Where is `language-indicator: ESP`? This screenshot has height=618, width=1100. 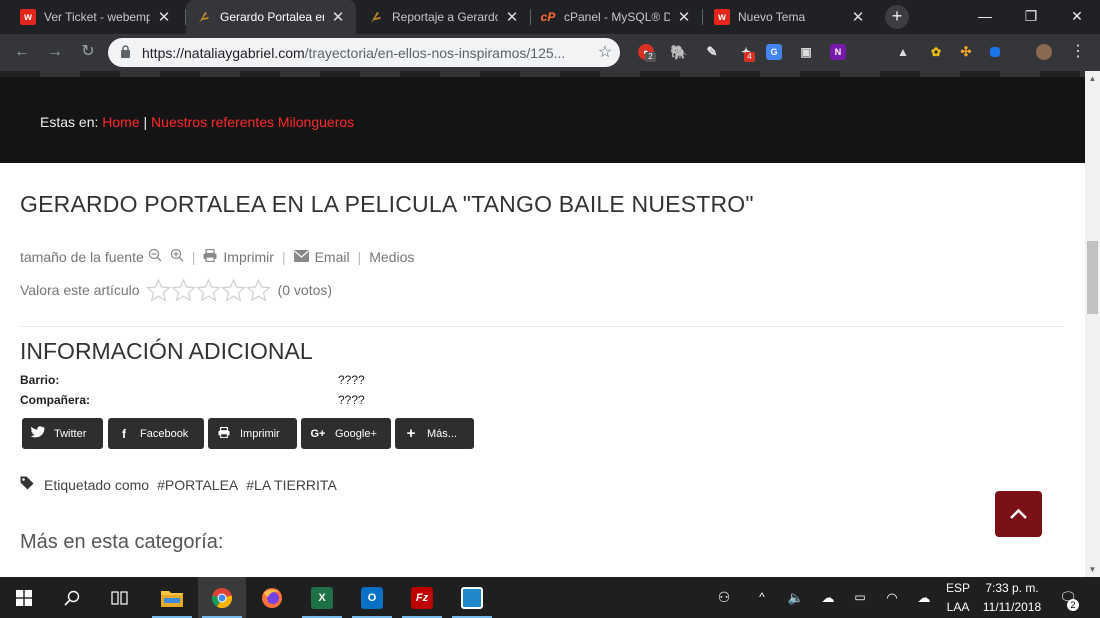
language-indicator: ESP is located at coordinates (958, 588).